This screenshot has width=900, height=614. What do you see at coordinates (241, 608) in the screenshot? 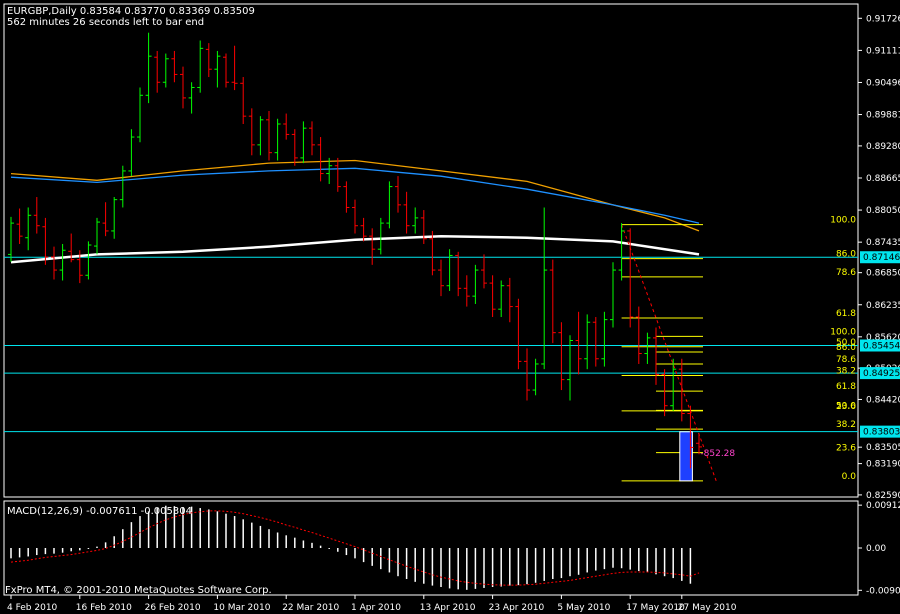
I see `x-tick-label: 10 Mar 2010` at bounding box center [241, 608].